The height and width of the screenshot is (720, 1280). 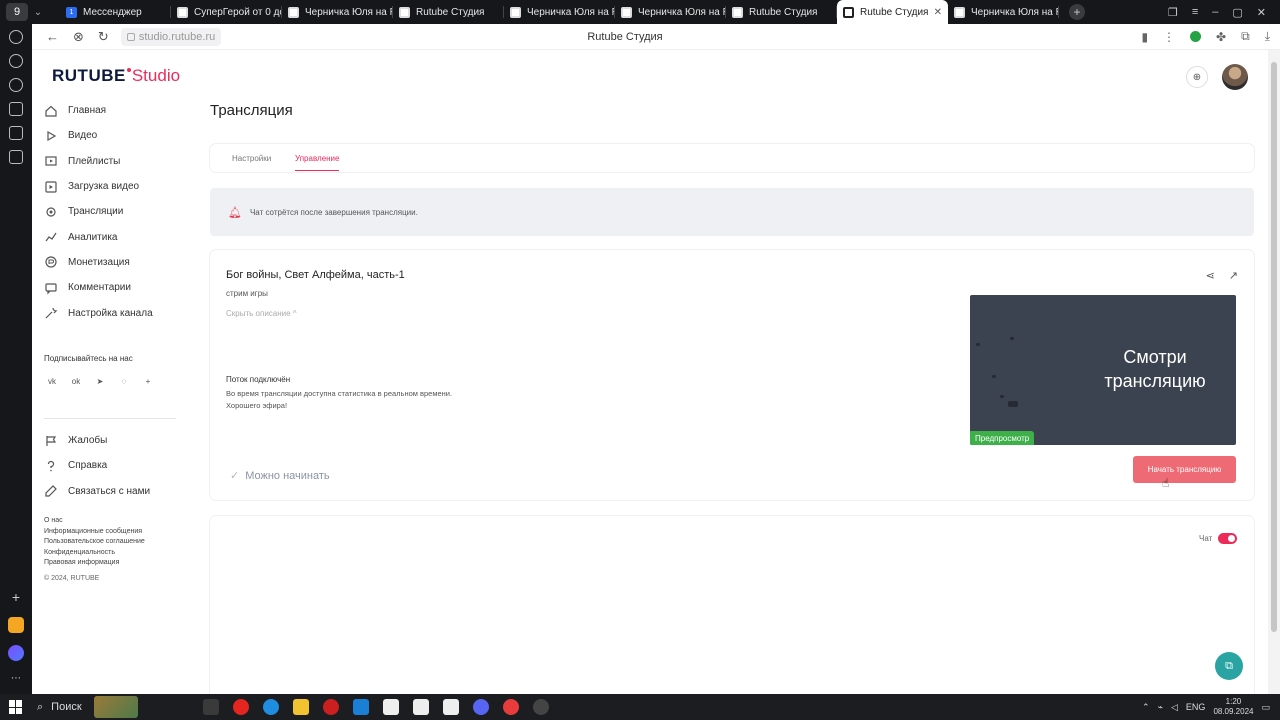 What do you see at coordinates (1146, 707) in the screenshot?
I see `tray-up-icon: ⌃` at bounding box center [1146, 707].